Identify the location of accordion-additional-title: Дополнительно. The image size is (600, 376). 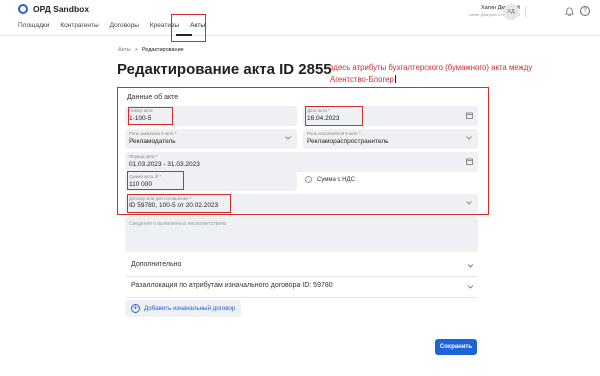
(156, 264).